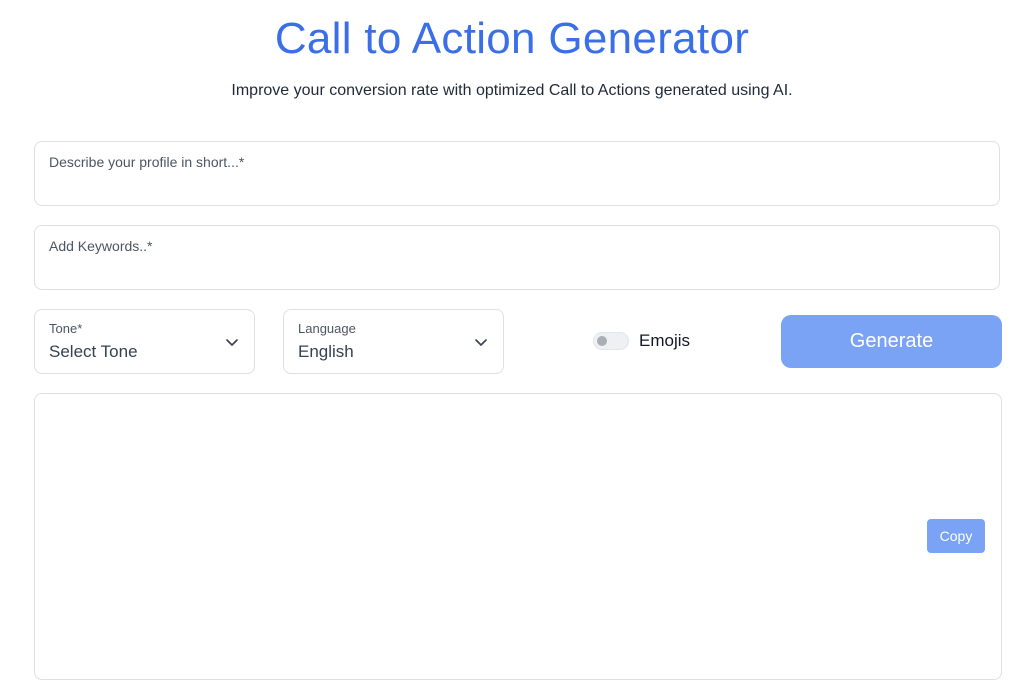 This screenshot has height=695, width=1024. What do you see at coordinates (611, 341) in the screenshot?
I see `emojis-toggle` at bounding box center [611, 341].